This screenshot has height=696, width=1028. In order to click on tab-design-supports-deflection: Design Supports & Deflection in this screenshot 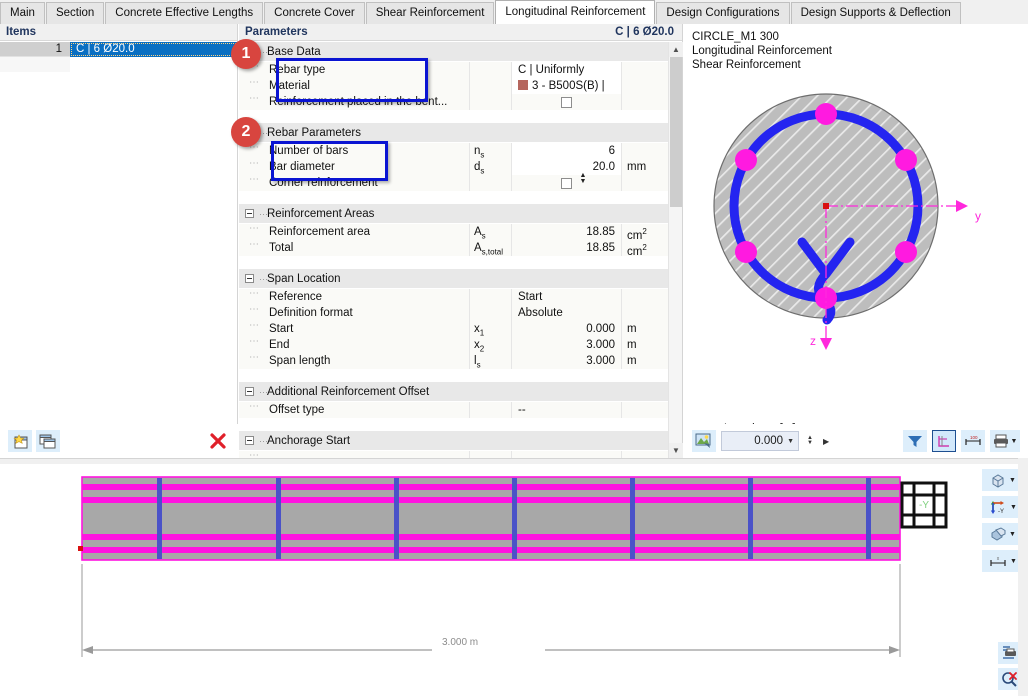, I will do `click(875, 13)`.